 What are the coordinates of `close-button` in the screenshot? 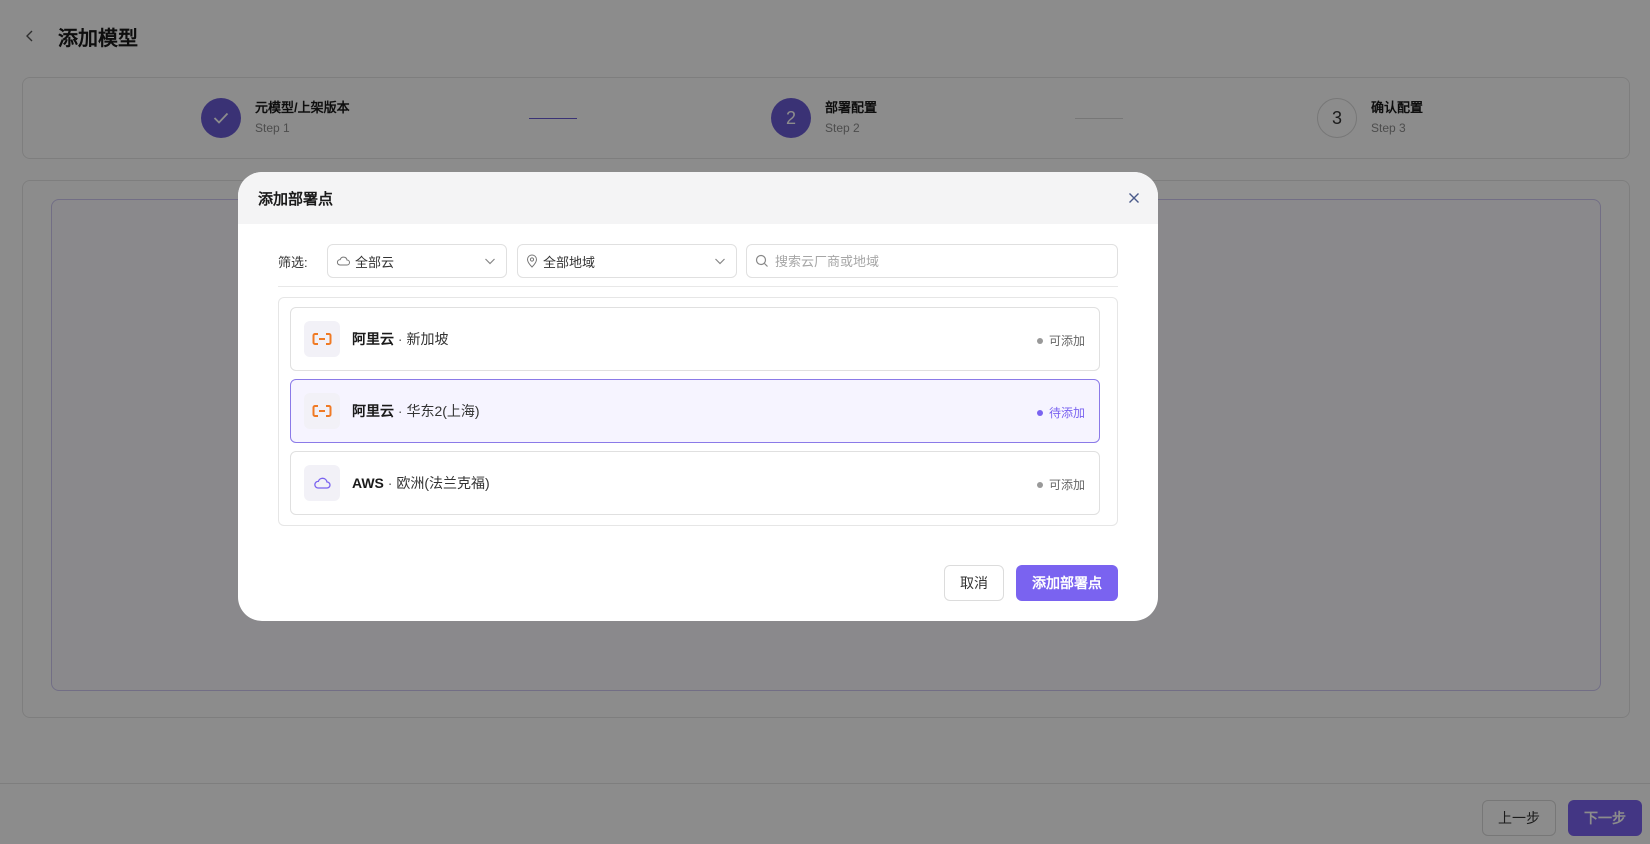 It's located at (1134, 198).